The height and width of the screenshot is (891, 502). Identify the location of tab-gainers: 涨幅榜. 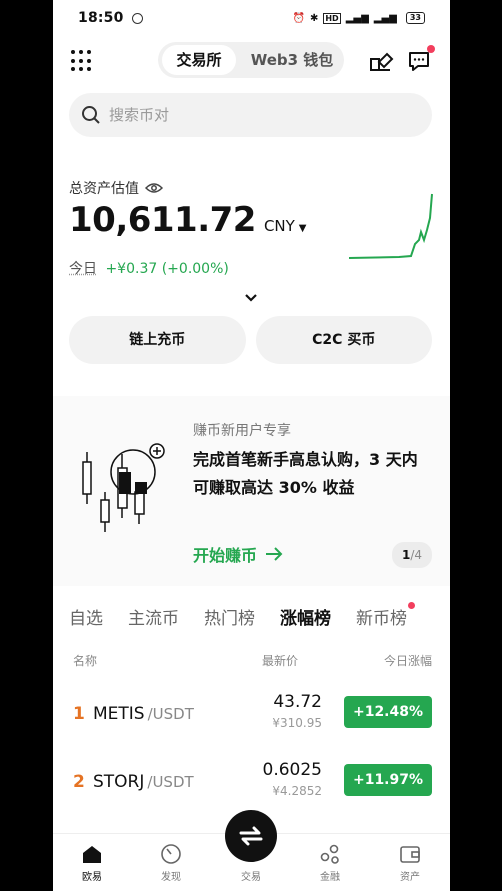
(305, 616).